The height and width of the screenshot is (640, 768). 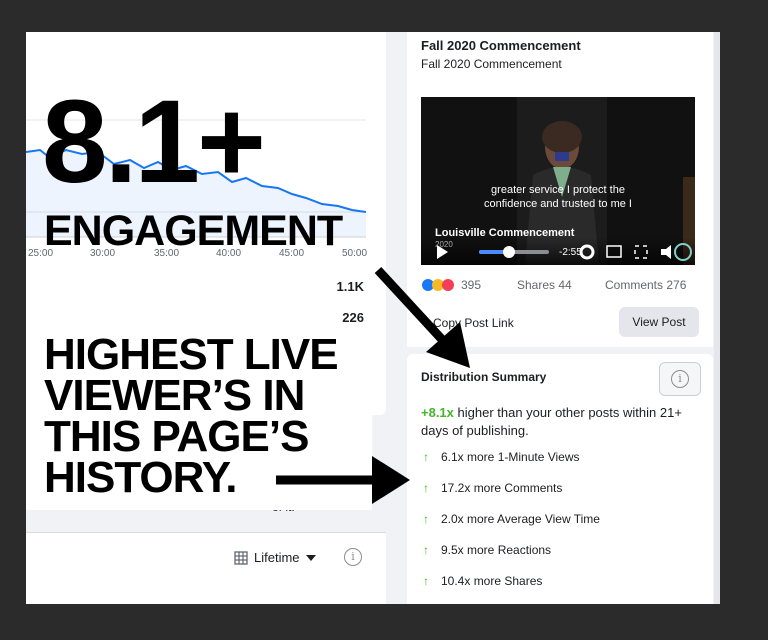 What do you see at coordinates (391, 480) in the screenshot?
I see `horizontal-arrow-head` at bounding box center [391, 480].